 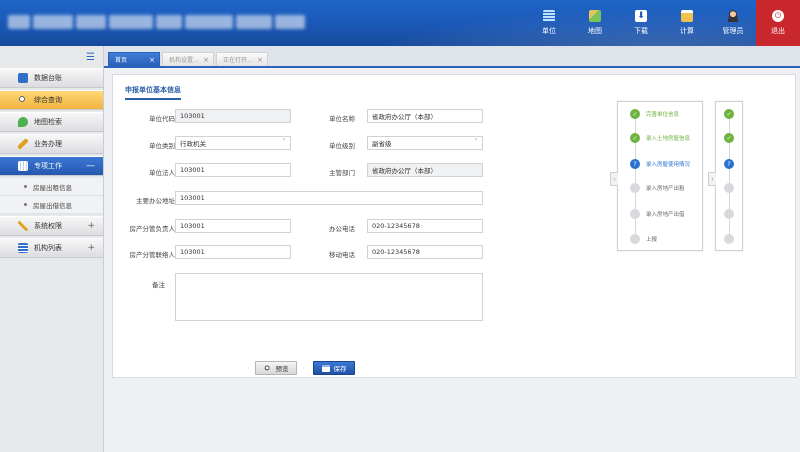 What do you see at coordinates (282, 369) in the screenshot?
I see `preview-button-label: 预览` at bounding box center [282, 369].